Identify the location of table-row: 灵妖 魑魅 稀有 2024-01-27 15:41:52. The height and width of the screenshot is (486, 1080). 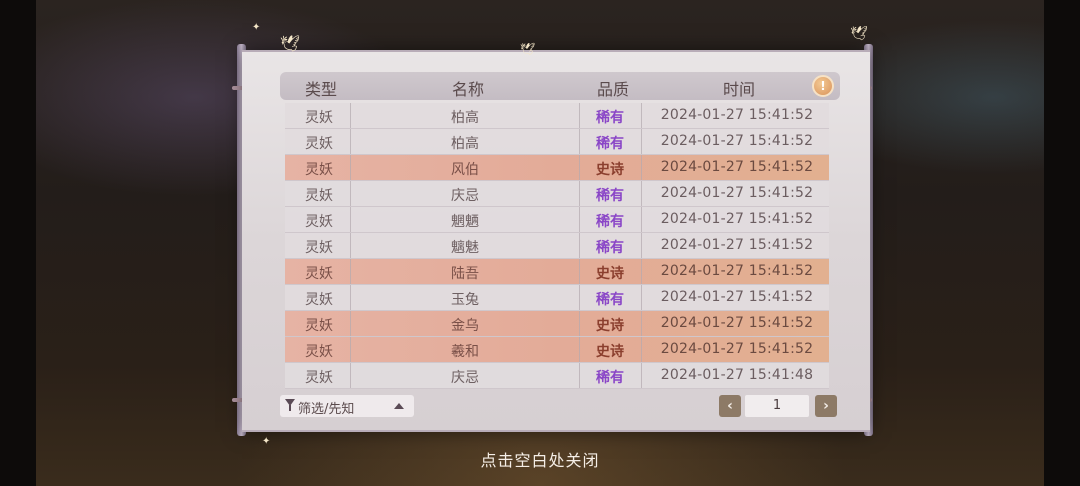
(557, 246).